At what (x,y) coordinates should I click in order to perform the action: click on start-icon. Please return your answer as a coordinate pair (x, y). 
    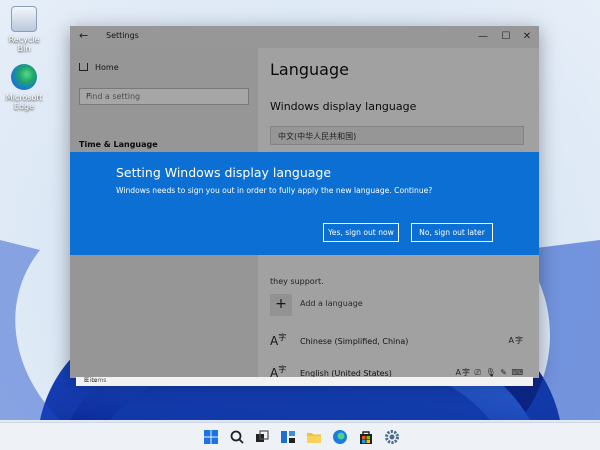
    Looking at the image, I should click on (211, 437).